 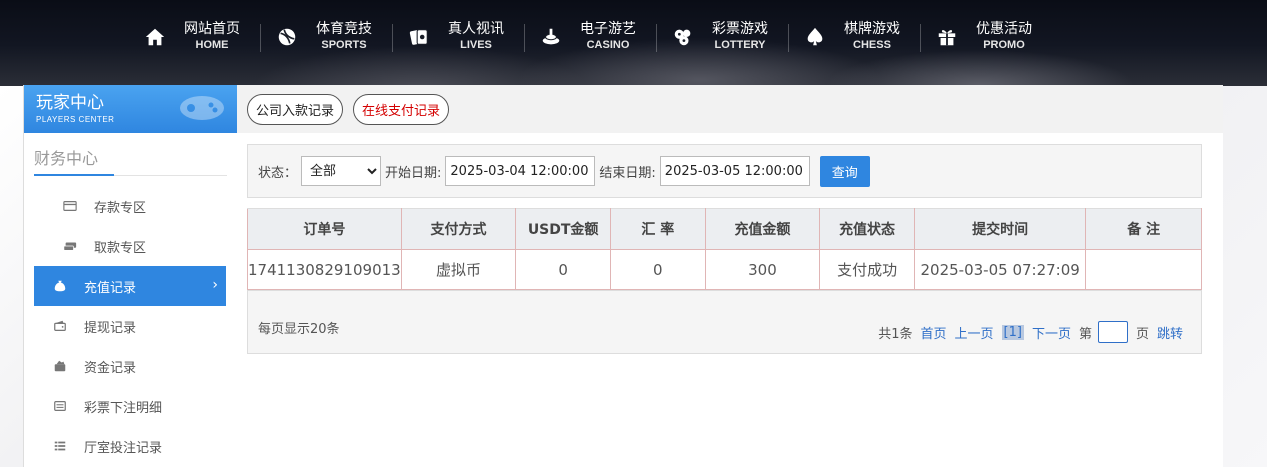 What do you see at coordinates (872, 44) in the screenshot?
I see `nav-sublabel: CHESS` at bounding box center [872, 44].